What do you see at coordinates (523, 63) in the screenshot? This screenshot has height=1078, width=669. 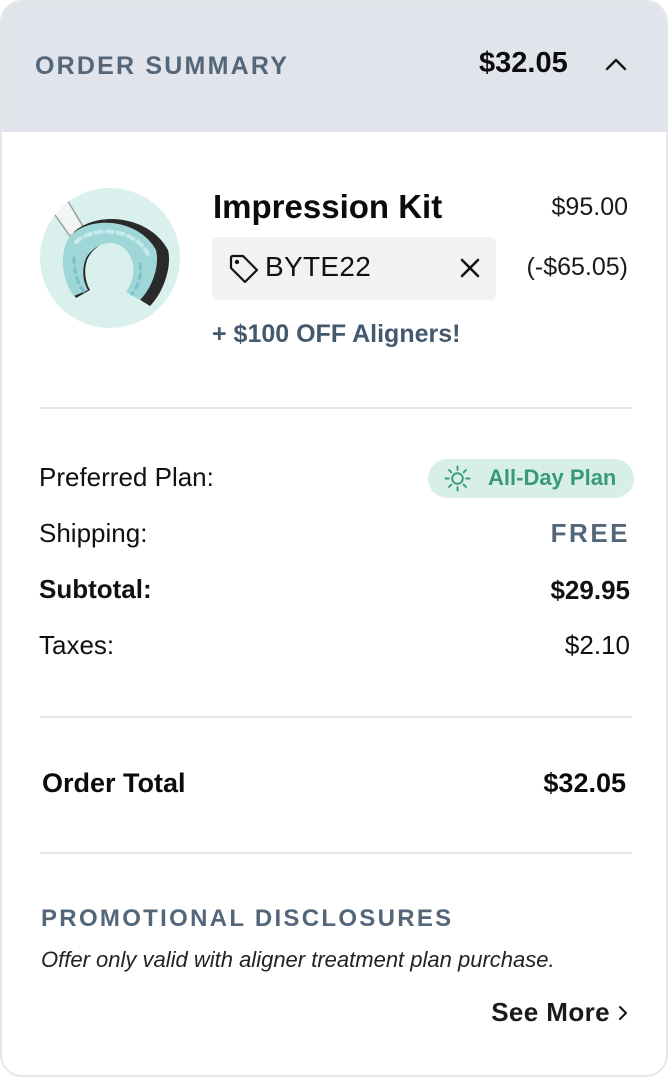 I see `header-total-price: $32.05` at bounding box center [523, 63].